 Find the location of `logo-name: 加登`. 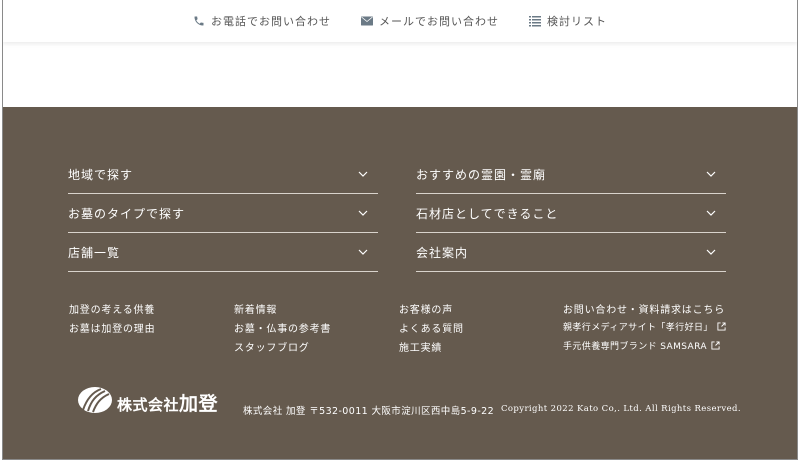

logo-name: 加登 is located at coordinates (199, 403).